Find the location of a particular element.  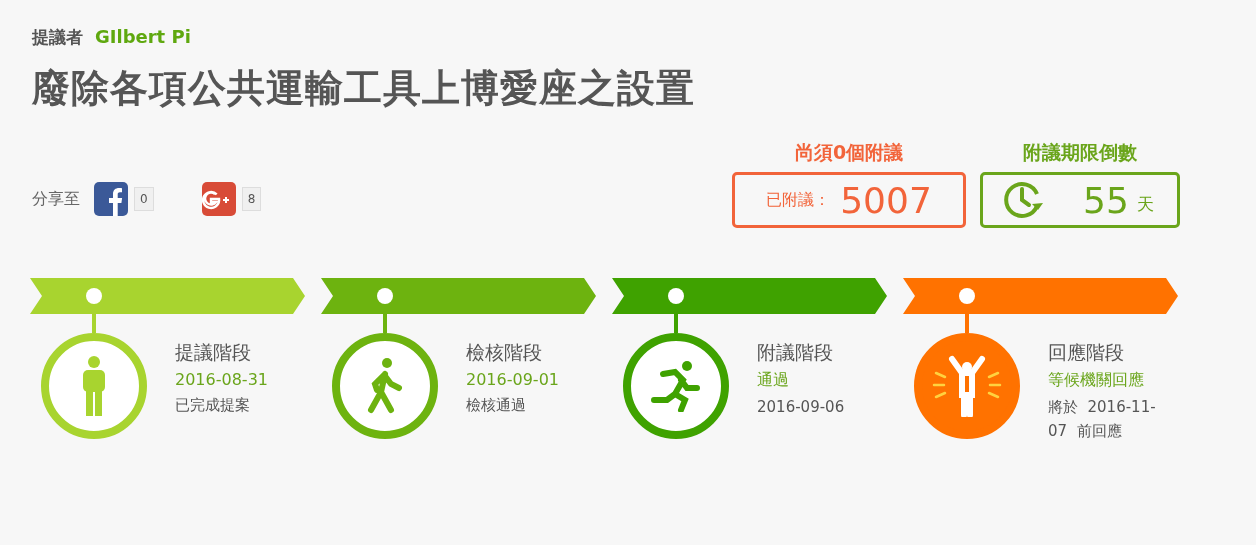

standing-person-icon is located at coordinates (94, 386).